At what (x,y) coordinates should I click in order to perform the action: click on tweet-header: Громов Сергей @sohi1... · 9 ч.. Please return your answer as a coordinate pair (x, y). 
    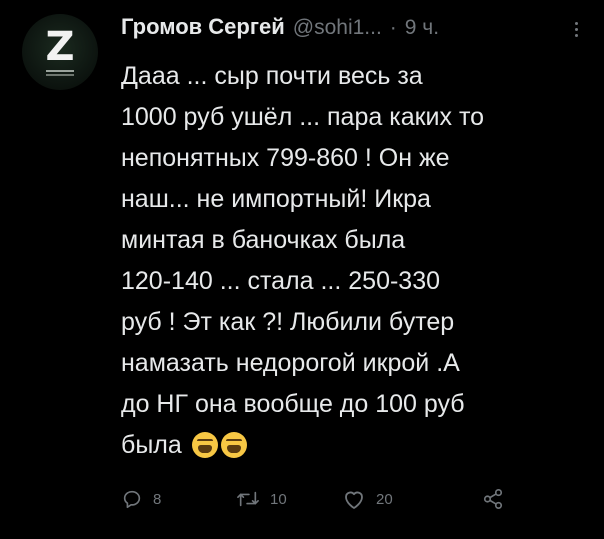
    Looking at the image, I should click on (280, 29).